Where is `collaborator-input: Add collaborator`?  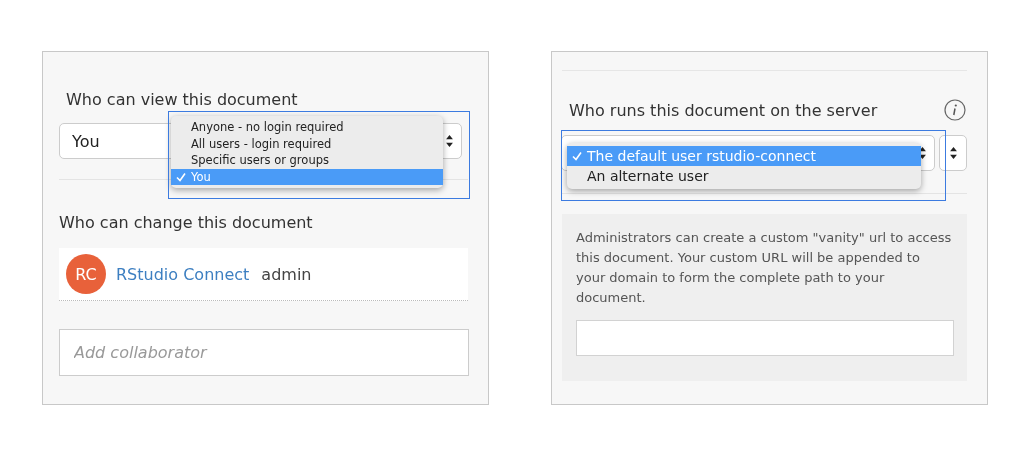
collaborator-input: Add collaborator is located at coordinates (264, 352).